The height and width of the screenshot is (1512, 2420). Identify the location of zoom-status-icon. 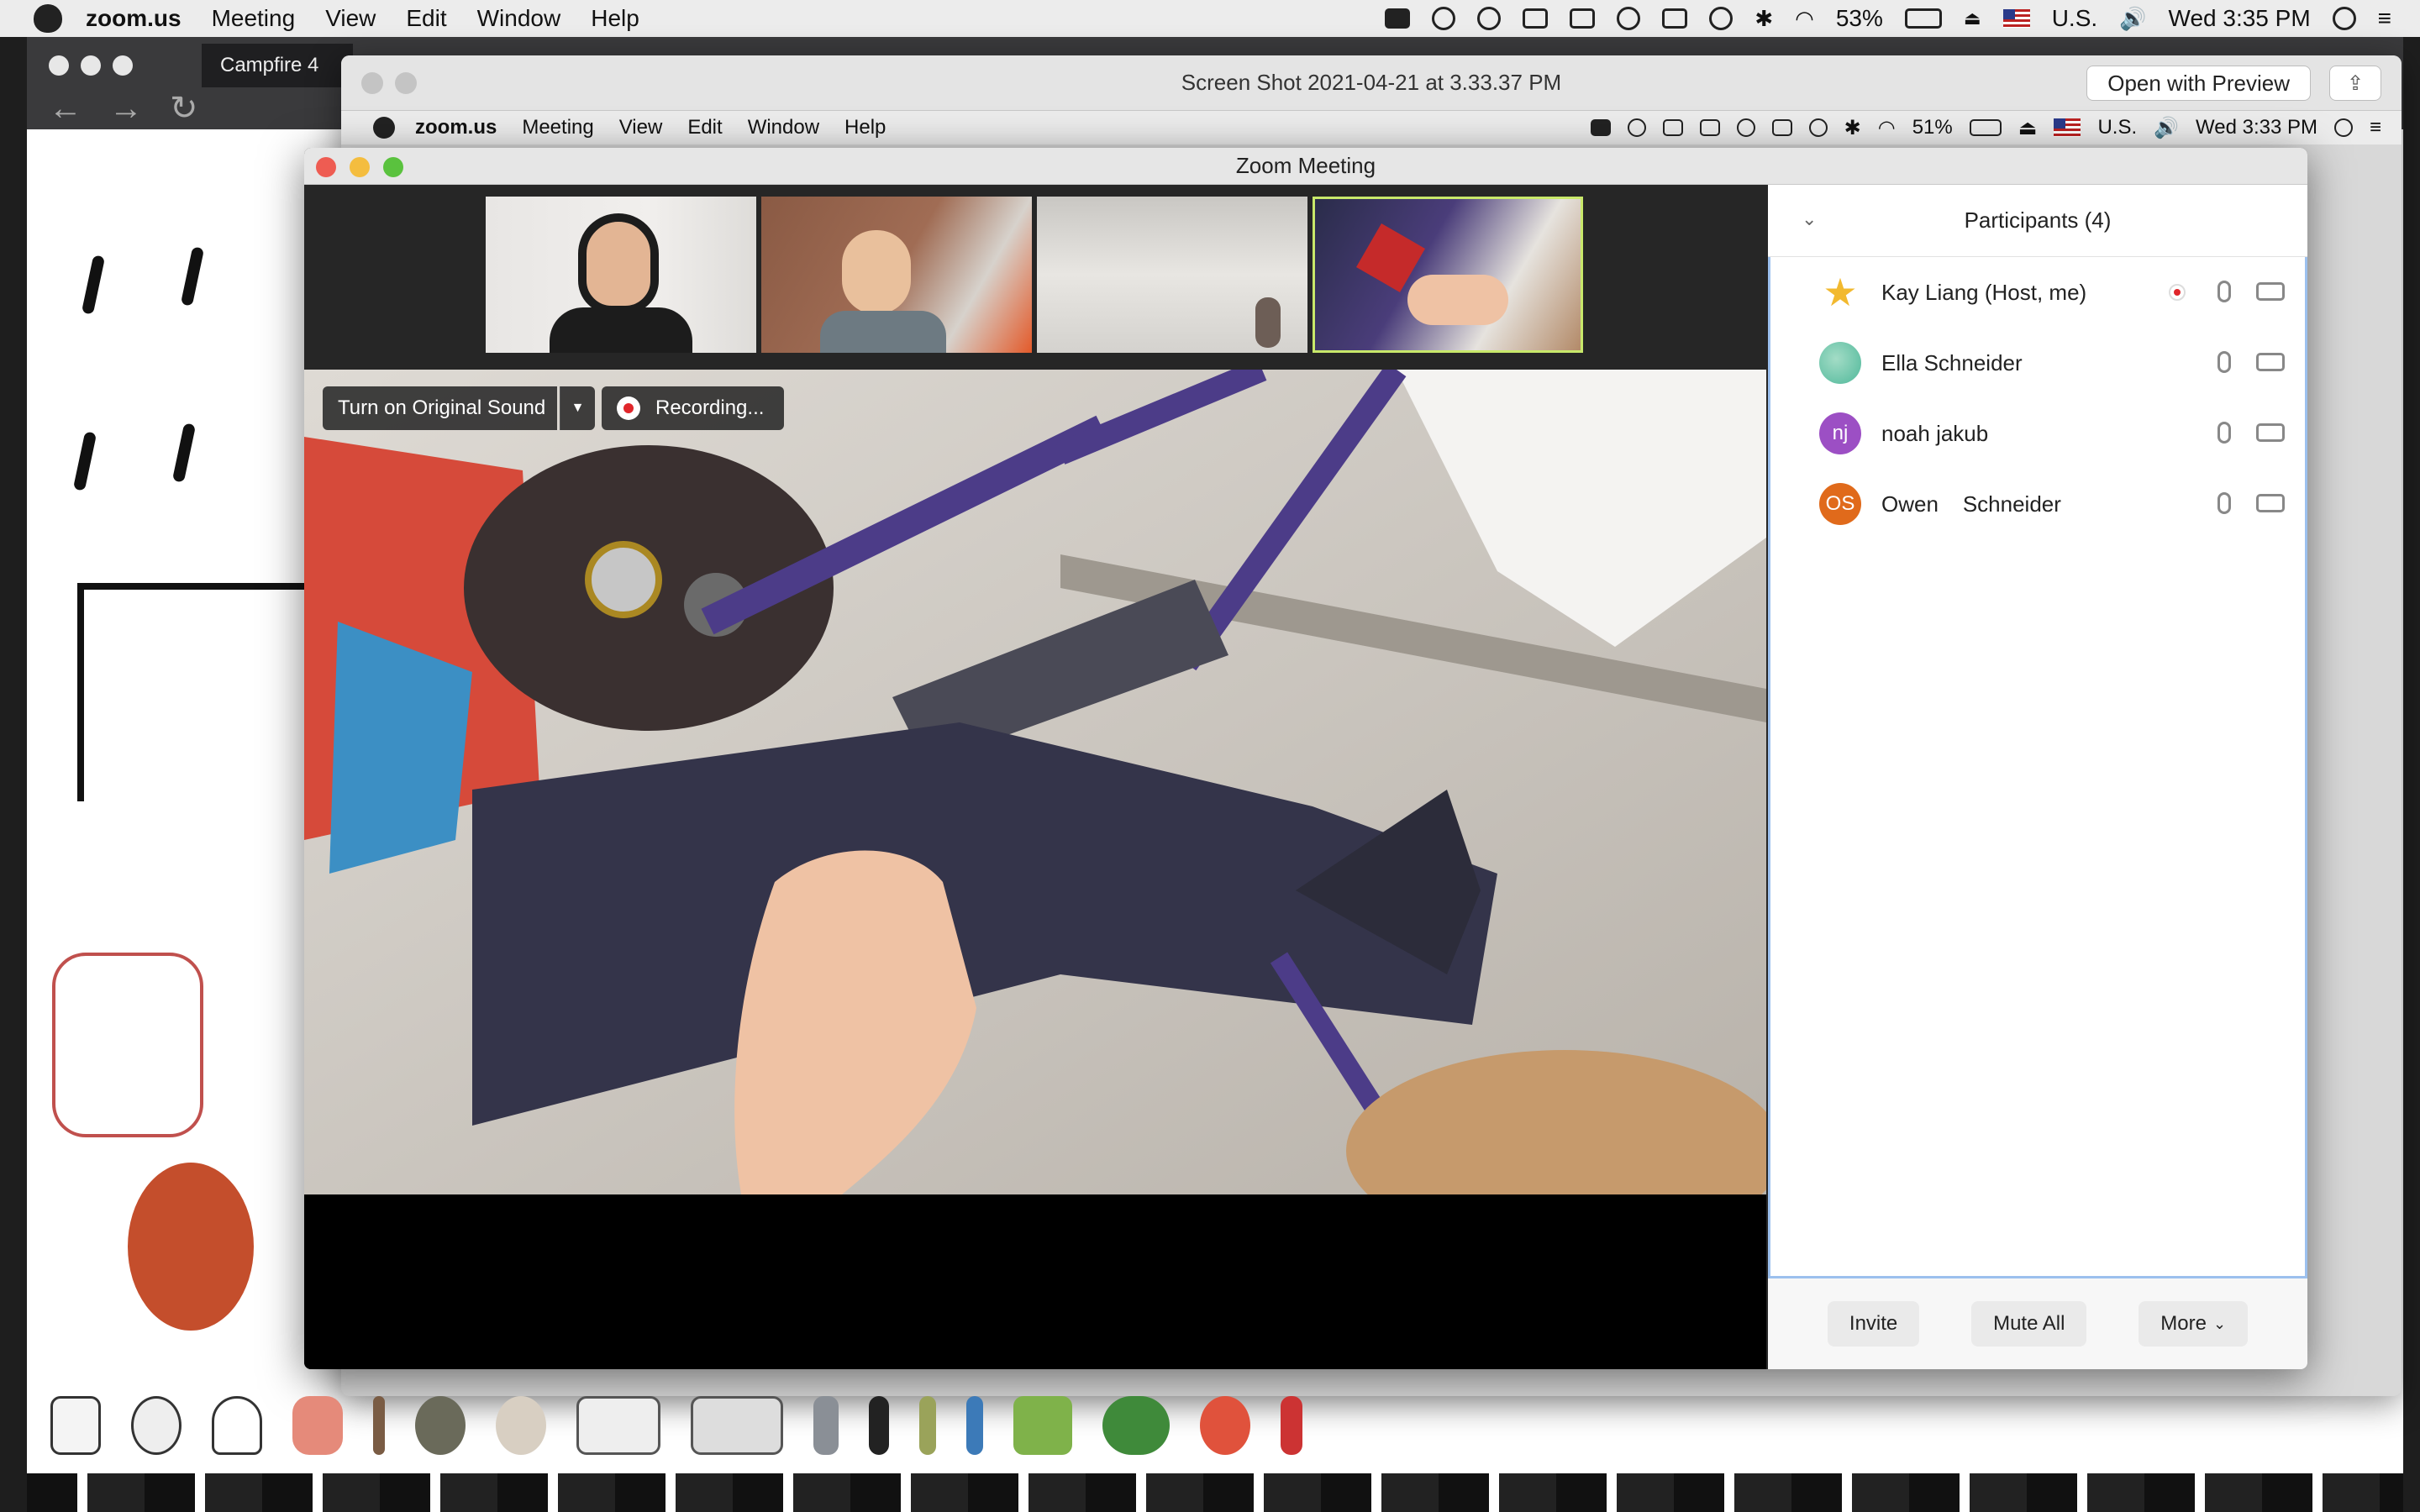
(1398, 18).